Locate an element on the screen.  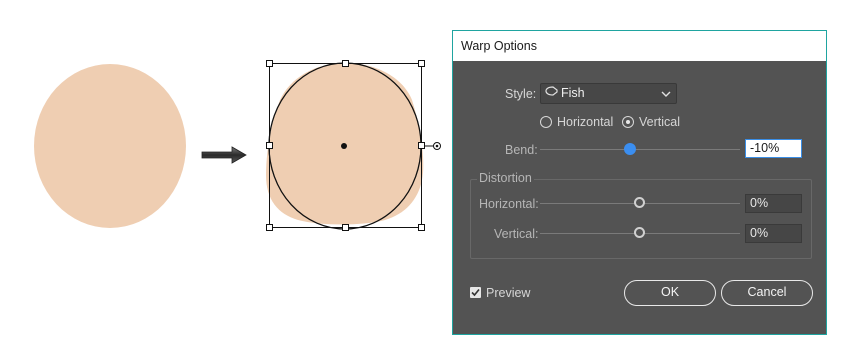
preview-checkbox is located at coordinates (475, 292).